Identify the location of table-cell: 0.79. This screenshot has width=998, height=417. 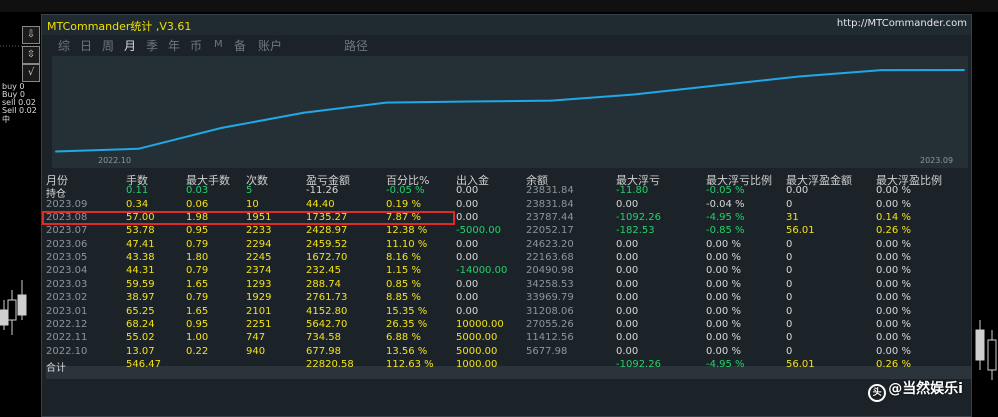
(197, 244).